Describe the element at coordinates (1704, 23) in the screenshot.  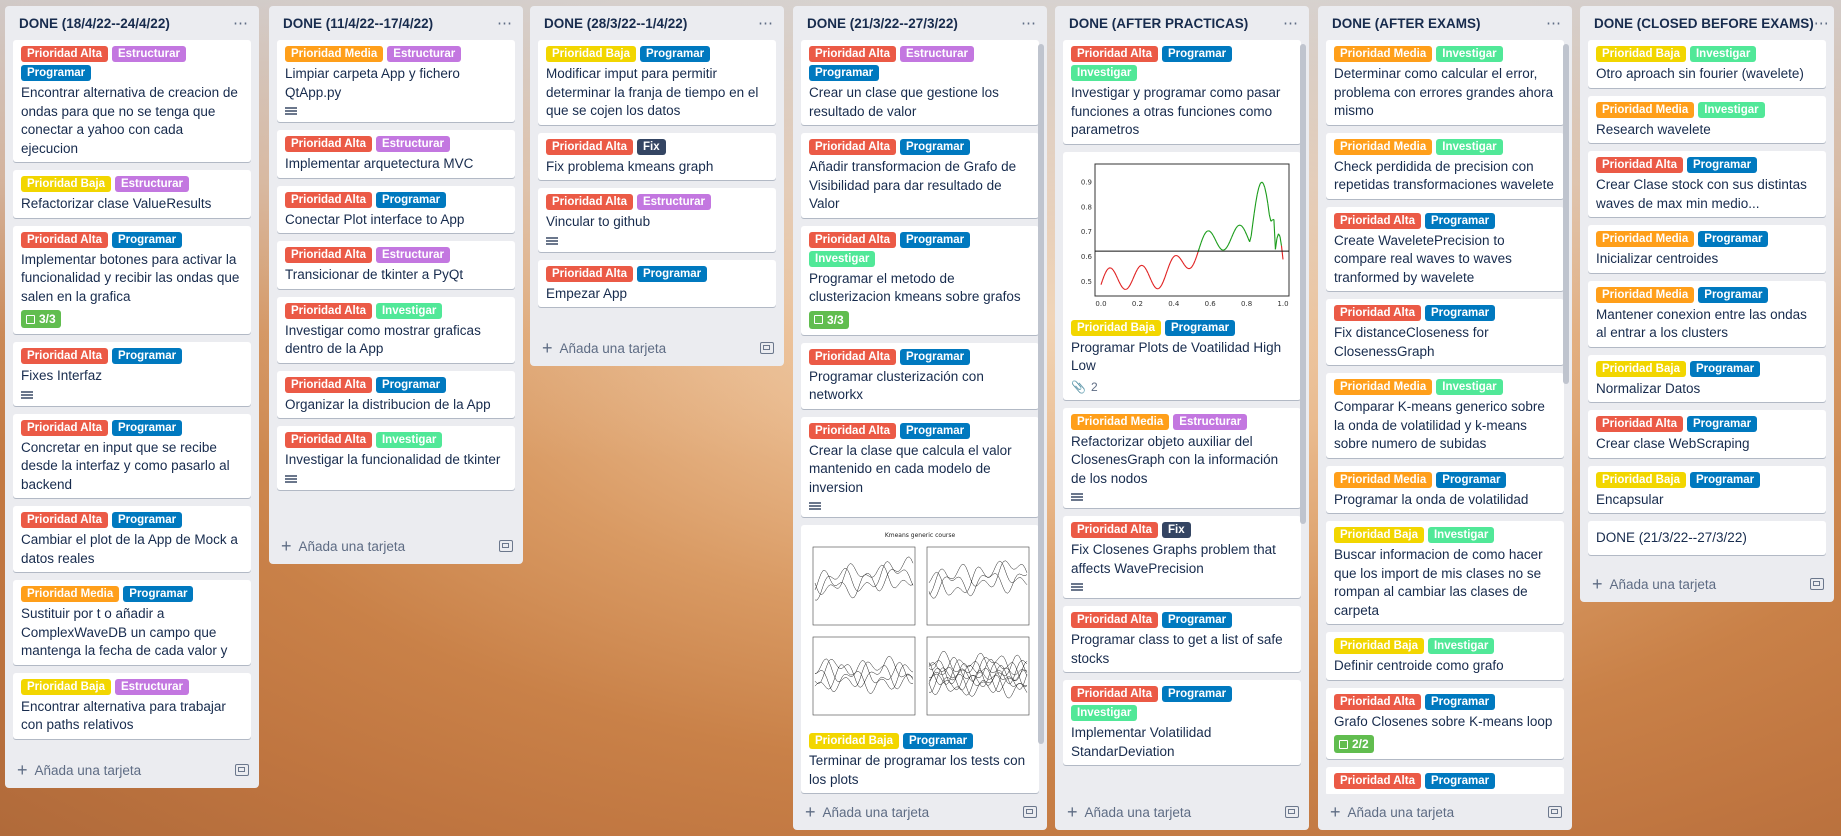
I see `list-title: DONE (CLOSED BEFORE EXAMS)` at that location.